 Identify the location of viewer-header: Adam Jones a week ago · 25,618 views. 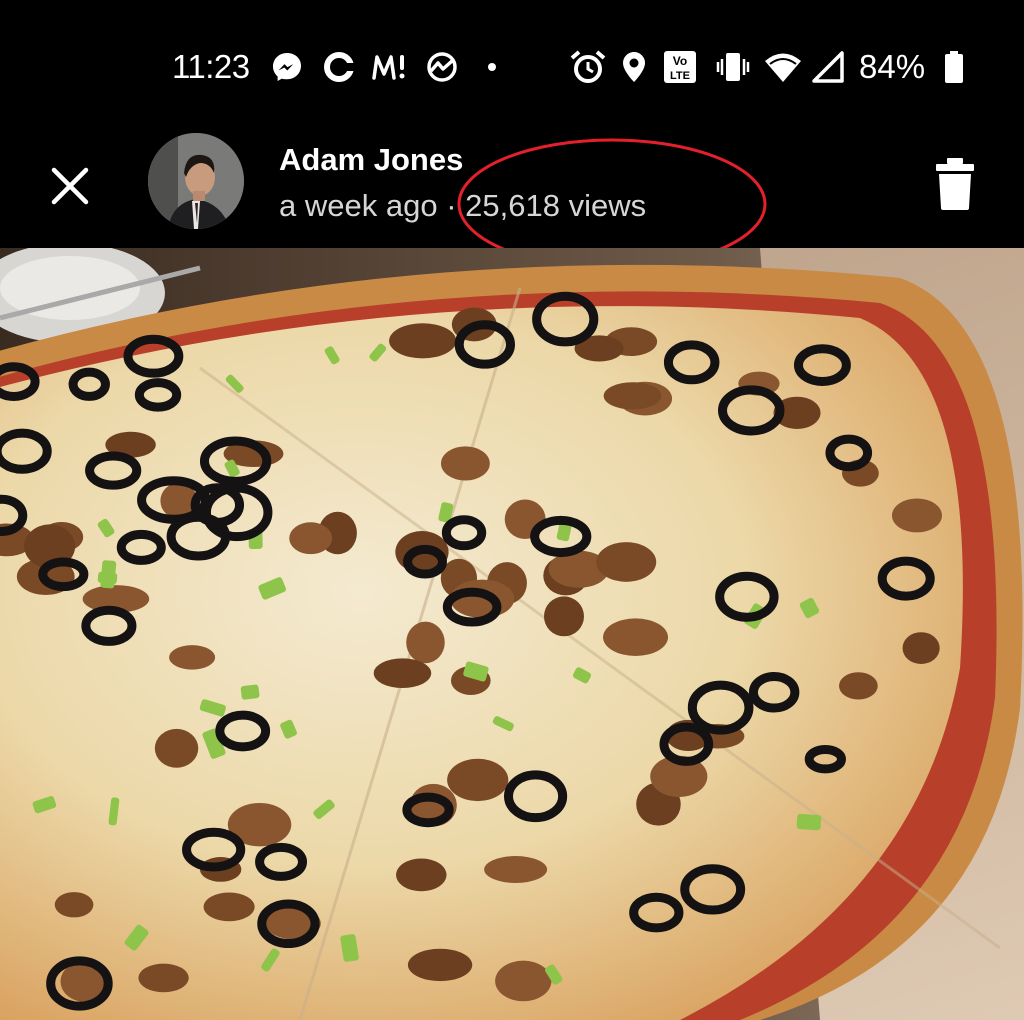
(512, 189).